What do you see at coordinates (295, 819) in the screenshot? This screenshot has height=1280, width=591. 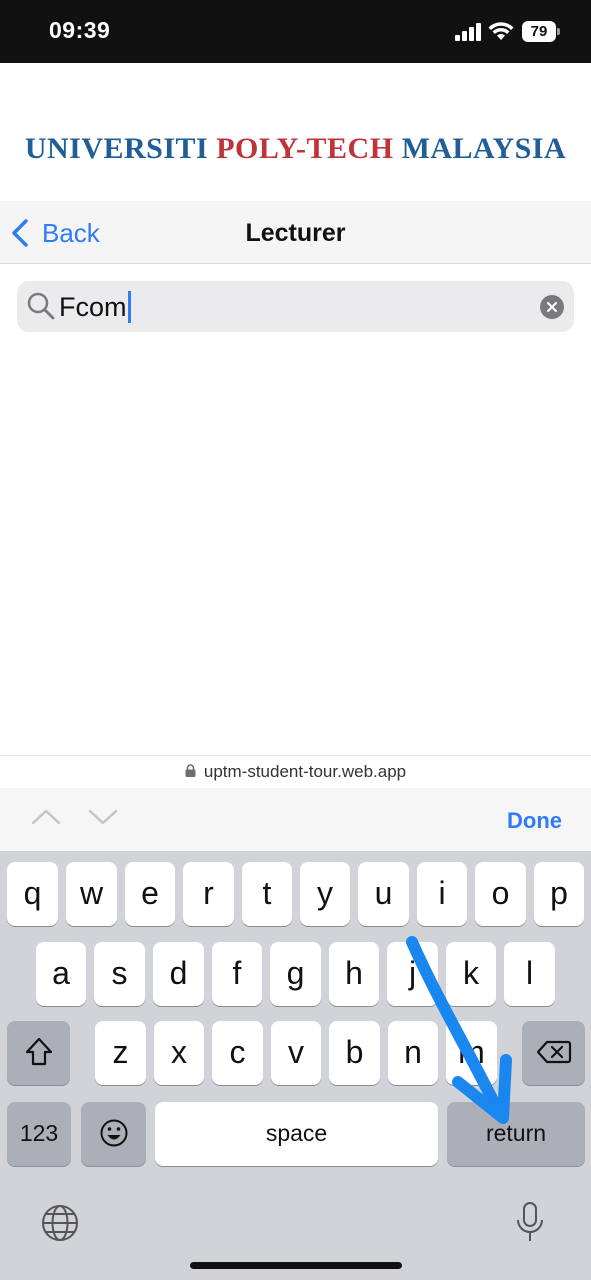 I see `keyboard-accessory-bar: Done` at bounding box center [295, 819].